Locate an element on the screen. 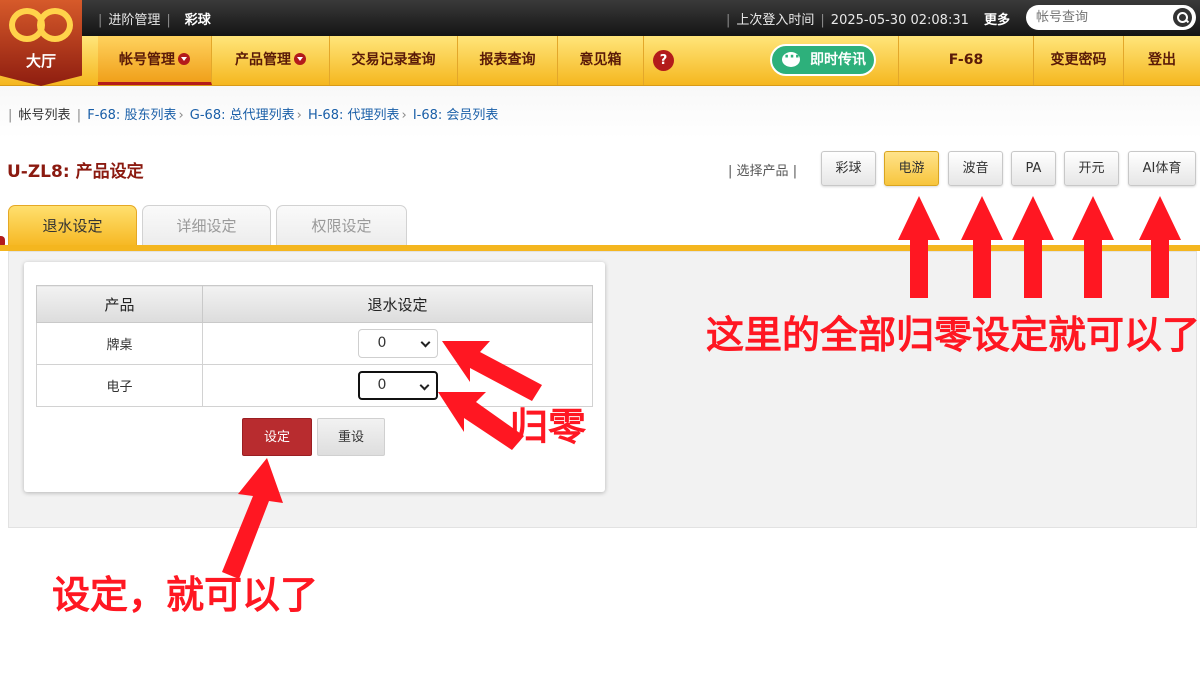 This screenshot has height=689, width=1200. top-nav: | 进阶管理 | 彩球 is located at coordinates (154, 20).